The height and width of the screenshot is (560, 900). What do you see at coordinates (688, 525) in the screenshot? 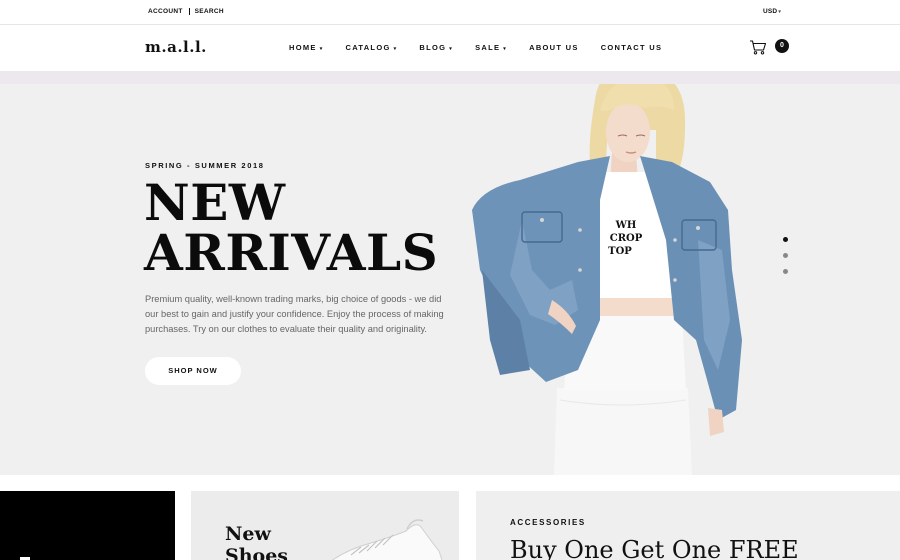
I see `promo-banner-accessories: ACCESSORIES Buy One Get One FREE` at bounding box center [688, 525].